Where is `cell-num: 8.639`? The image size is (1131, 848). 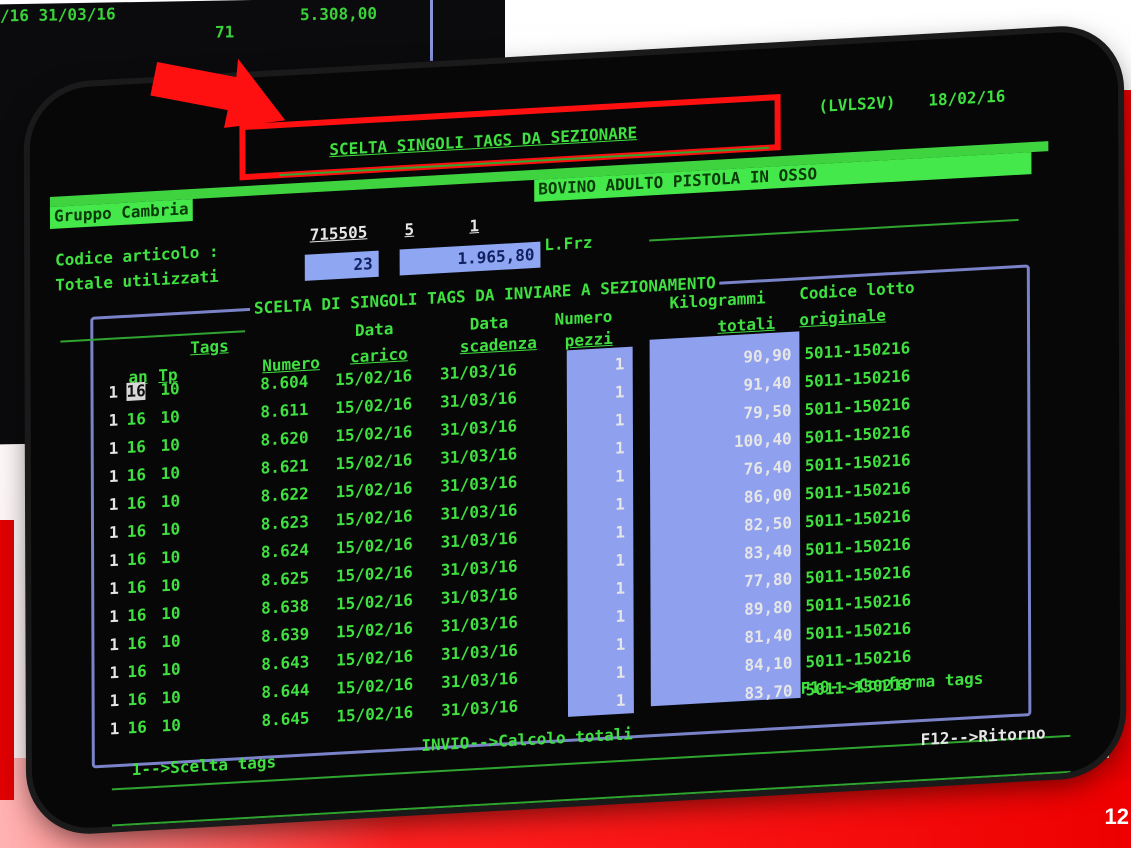
cell-num: 8.639 is located at coordinates (285, 635).